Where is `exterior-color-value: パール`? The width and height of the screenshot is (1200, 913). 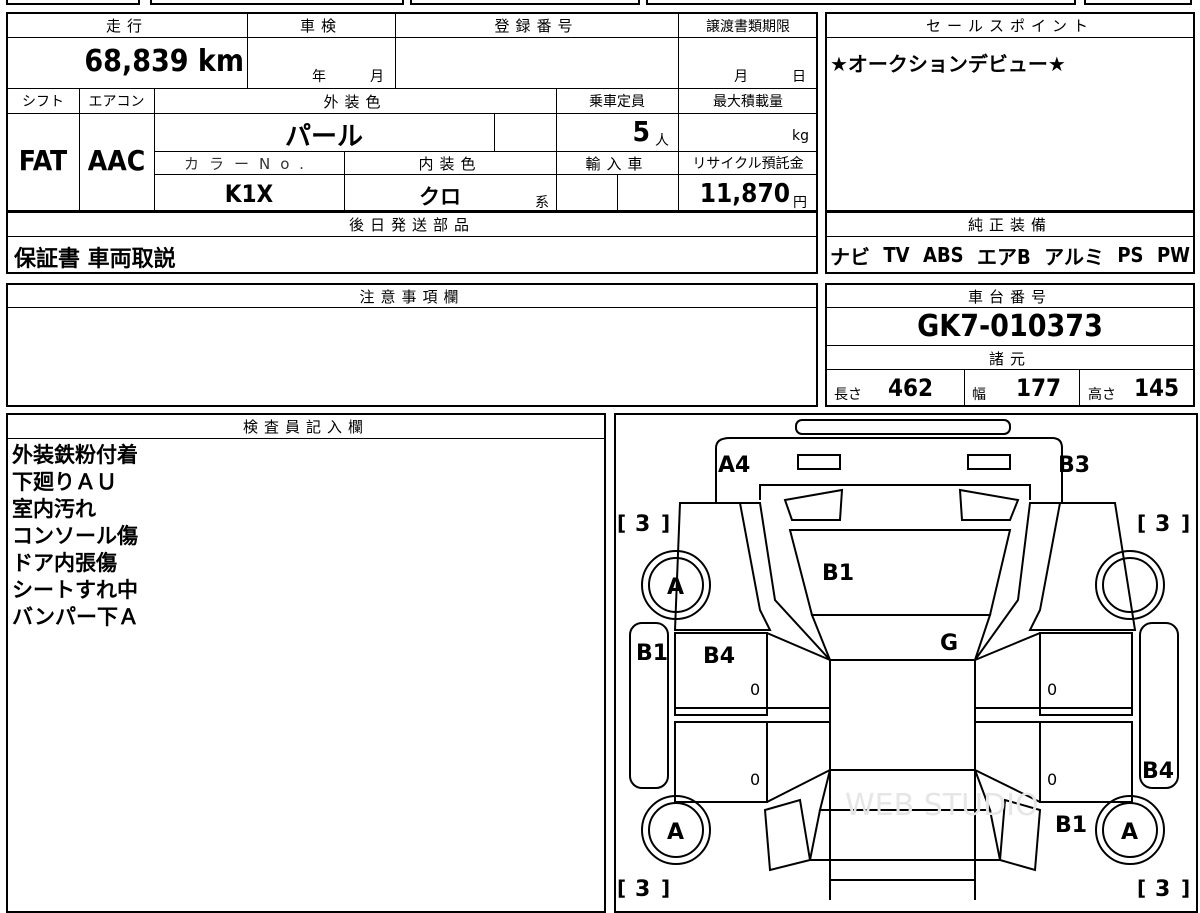
exterior-color-value: パール is located at coordinates (323, 137).